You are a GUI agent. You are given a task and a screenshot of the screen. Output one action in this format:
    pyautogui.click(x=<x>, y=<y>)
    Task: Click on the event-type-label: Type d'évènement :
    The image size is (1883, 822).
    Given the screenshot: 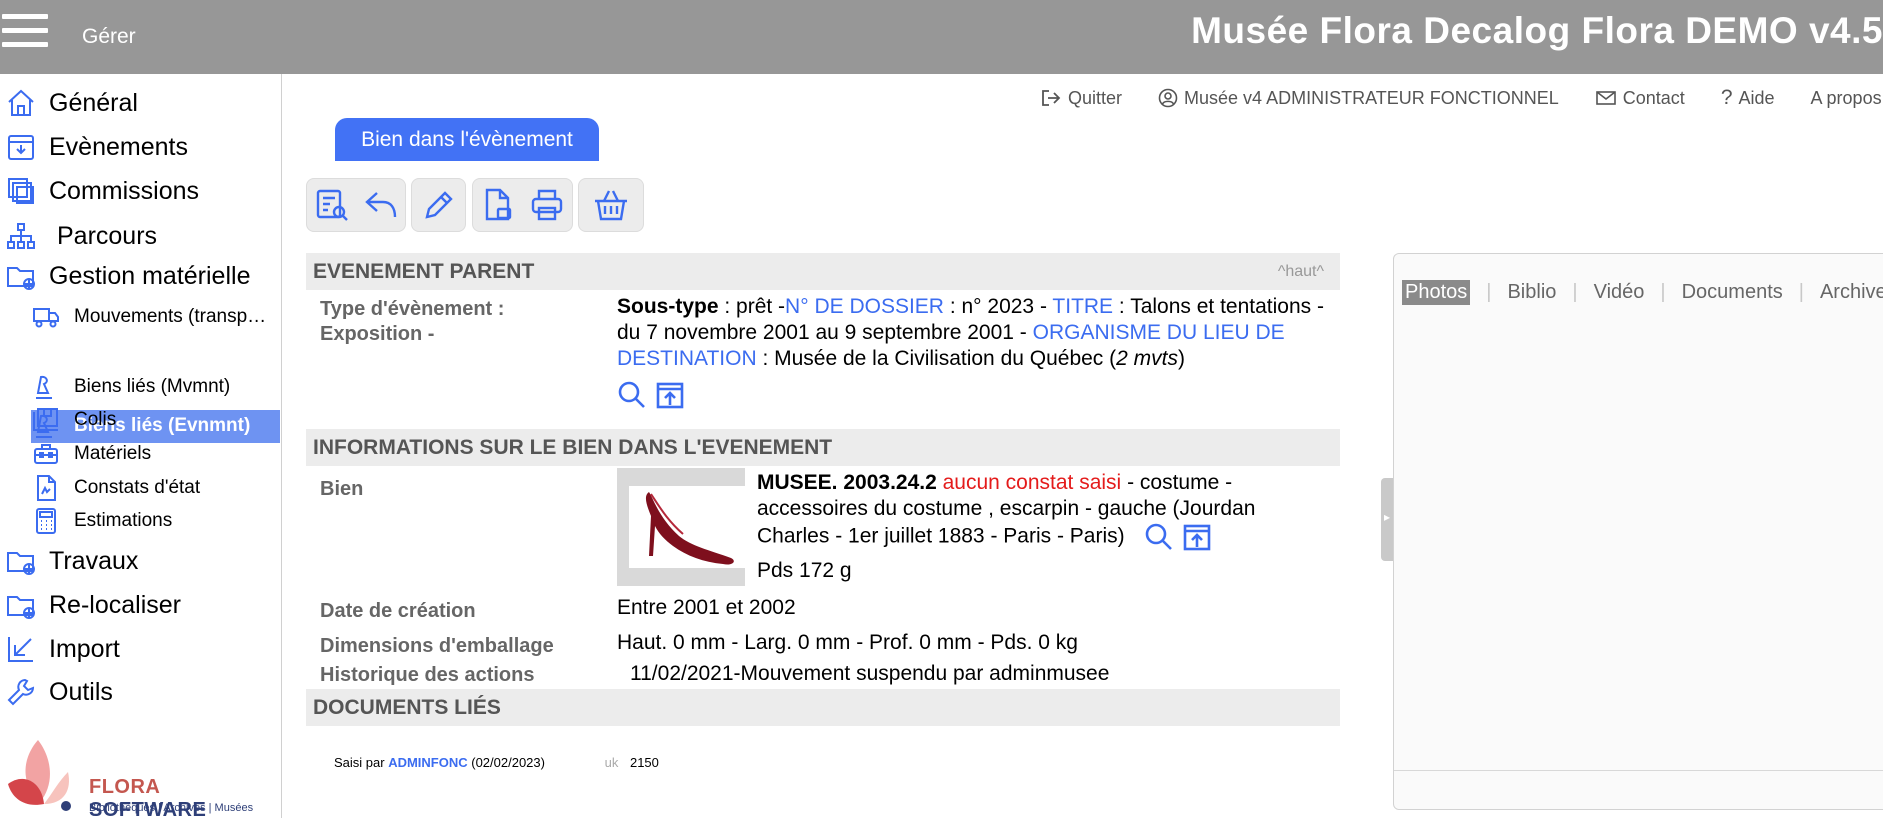 What is the action you would take?
    pyautogui.click(x=412, y=309)
    